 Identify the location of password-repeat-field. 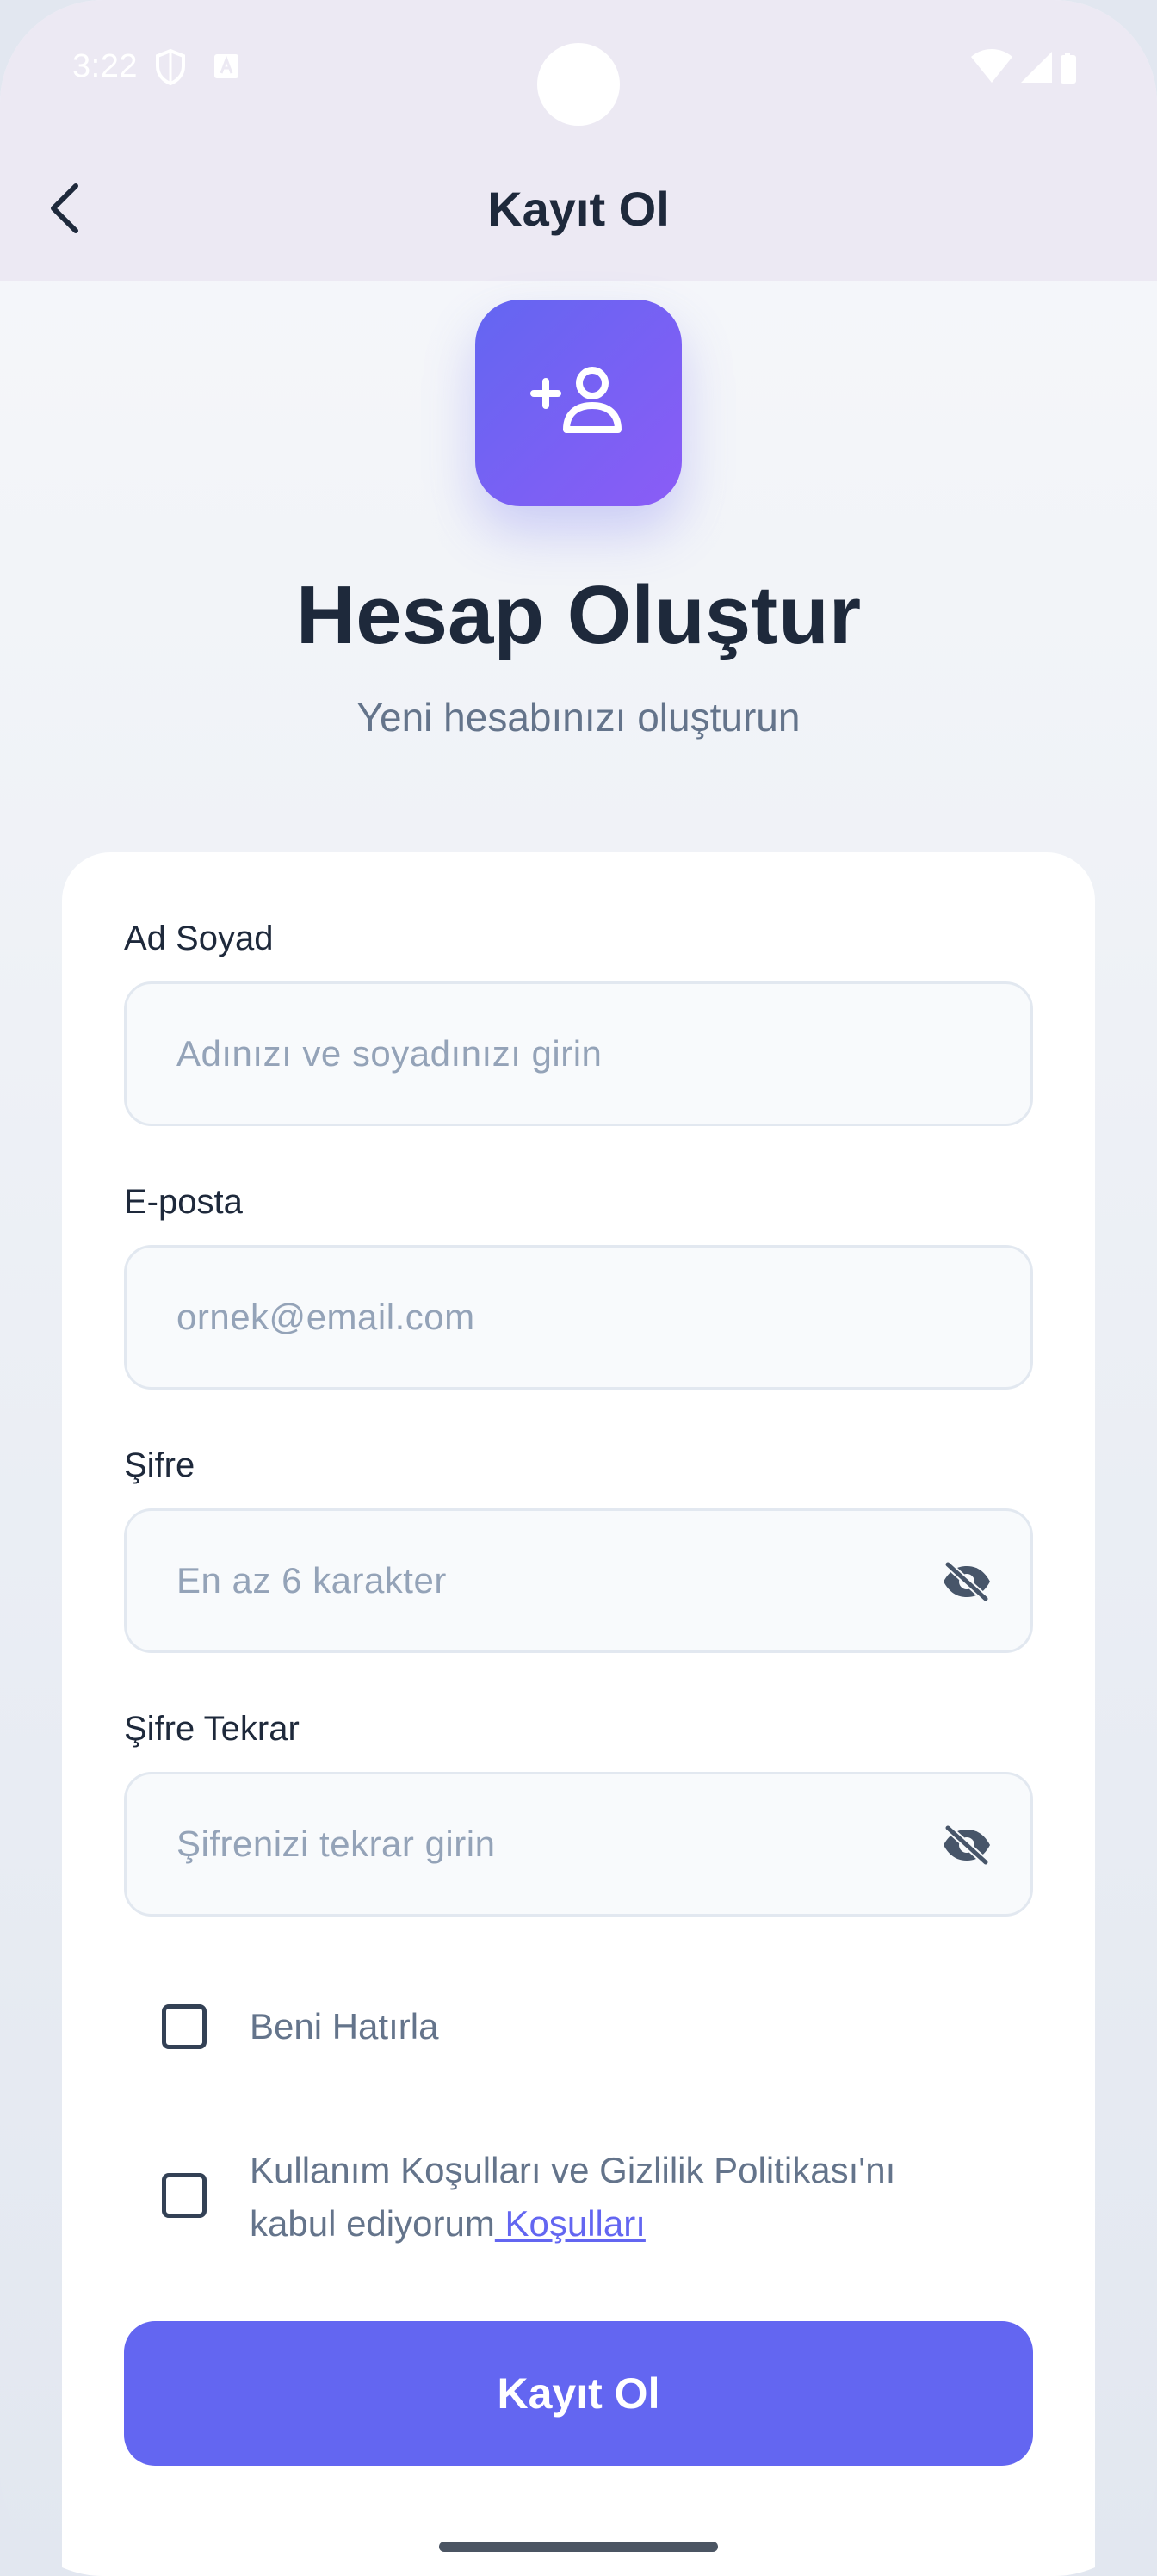
(579, 1845).